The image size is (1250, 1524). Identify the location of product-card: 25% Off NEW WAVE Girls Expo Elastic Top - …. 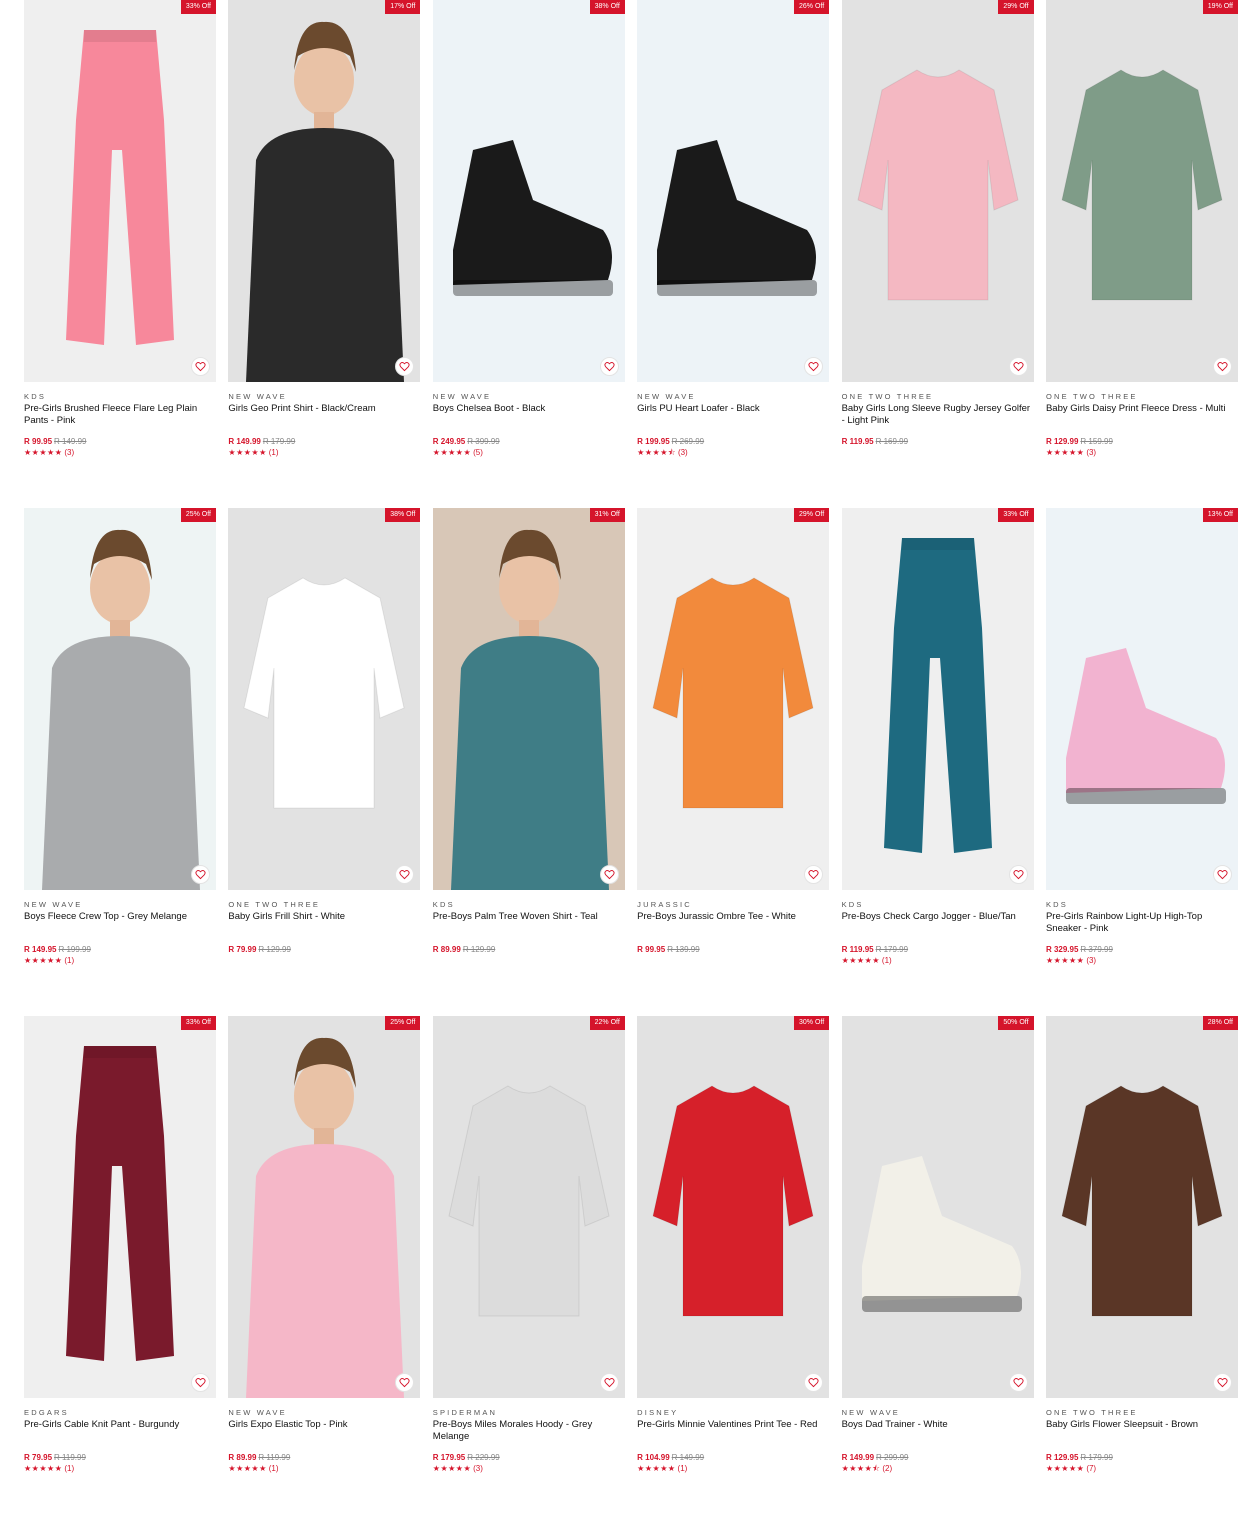
(324, 1270).